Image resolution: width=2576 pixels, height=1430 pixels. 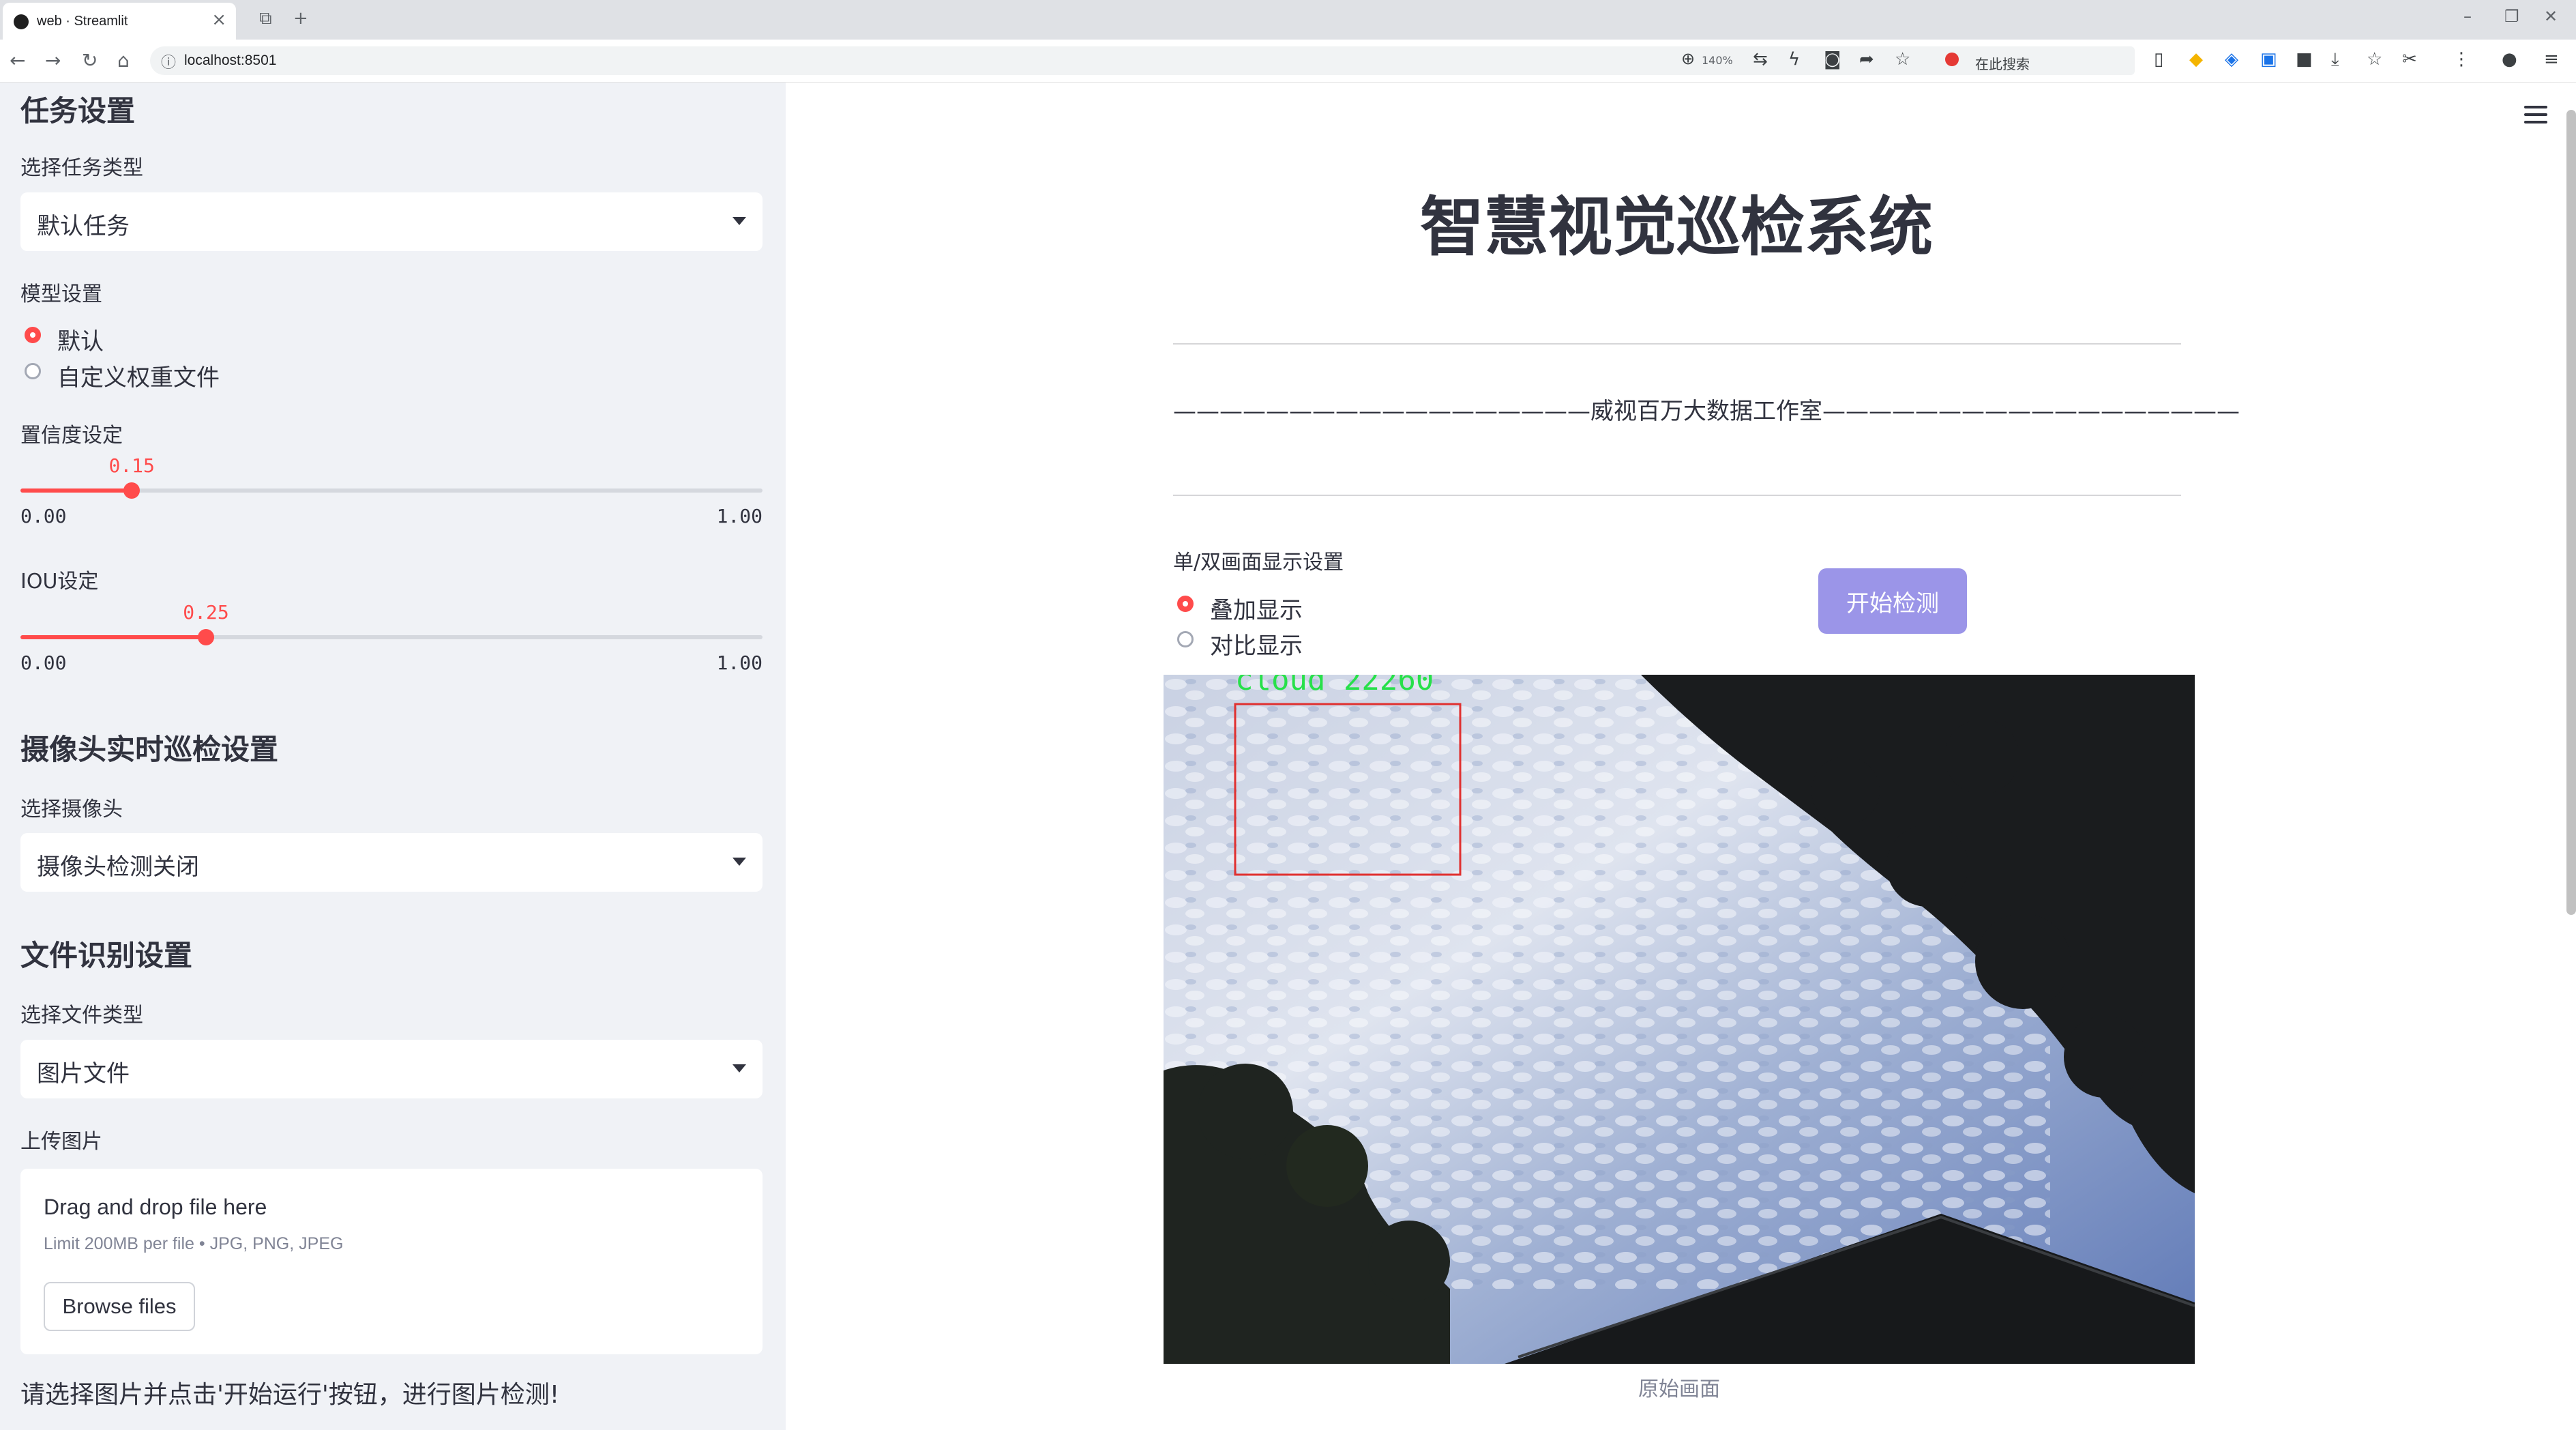 I want to click on tab-title: web · Streamlit, so click(x=82, y=21).